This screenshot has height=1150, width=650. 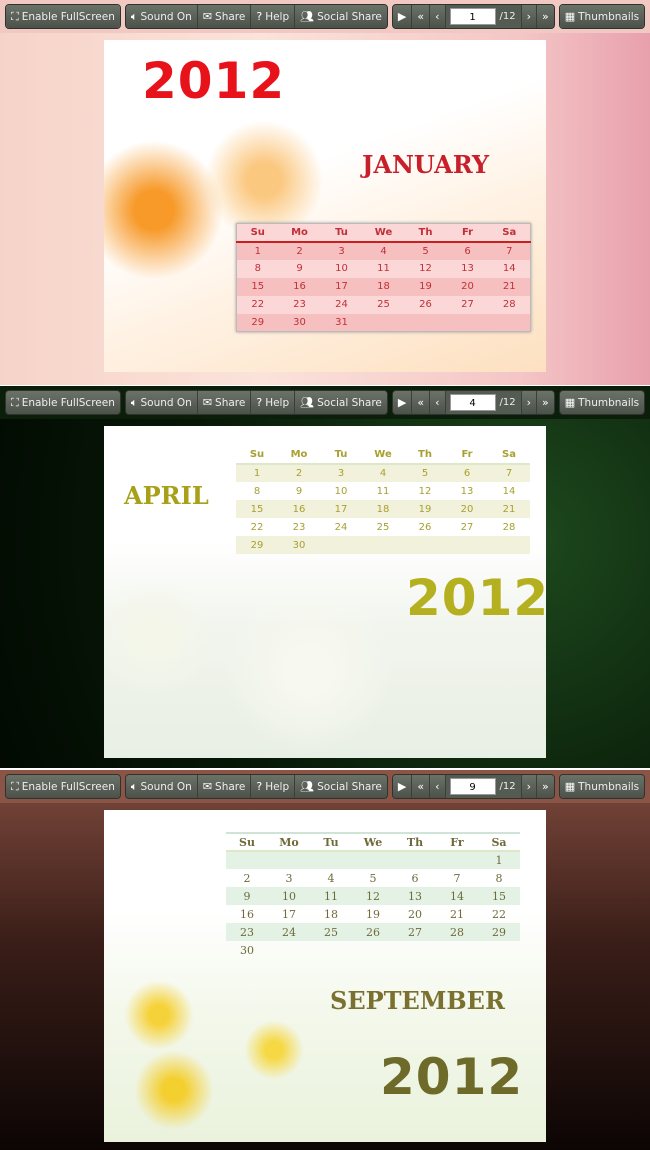 What do you see at coordinates (472, 786) in the screenshot?
I see `page-number-input: 9` at bounding box center [472, 786].